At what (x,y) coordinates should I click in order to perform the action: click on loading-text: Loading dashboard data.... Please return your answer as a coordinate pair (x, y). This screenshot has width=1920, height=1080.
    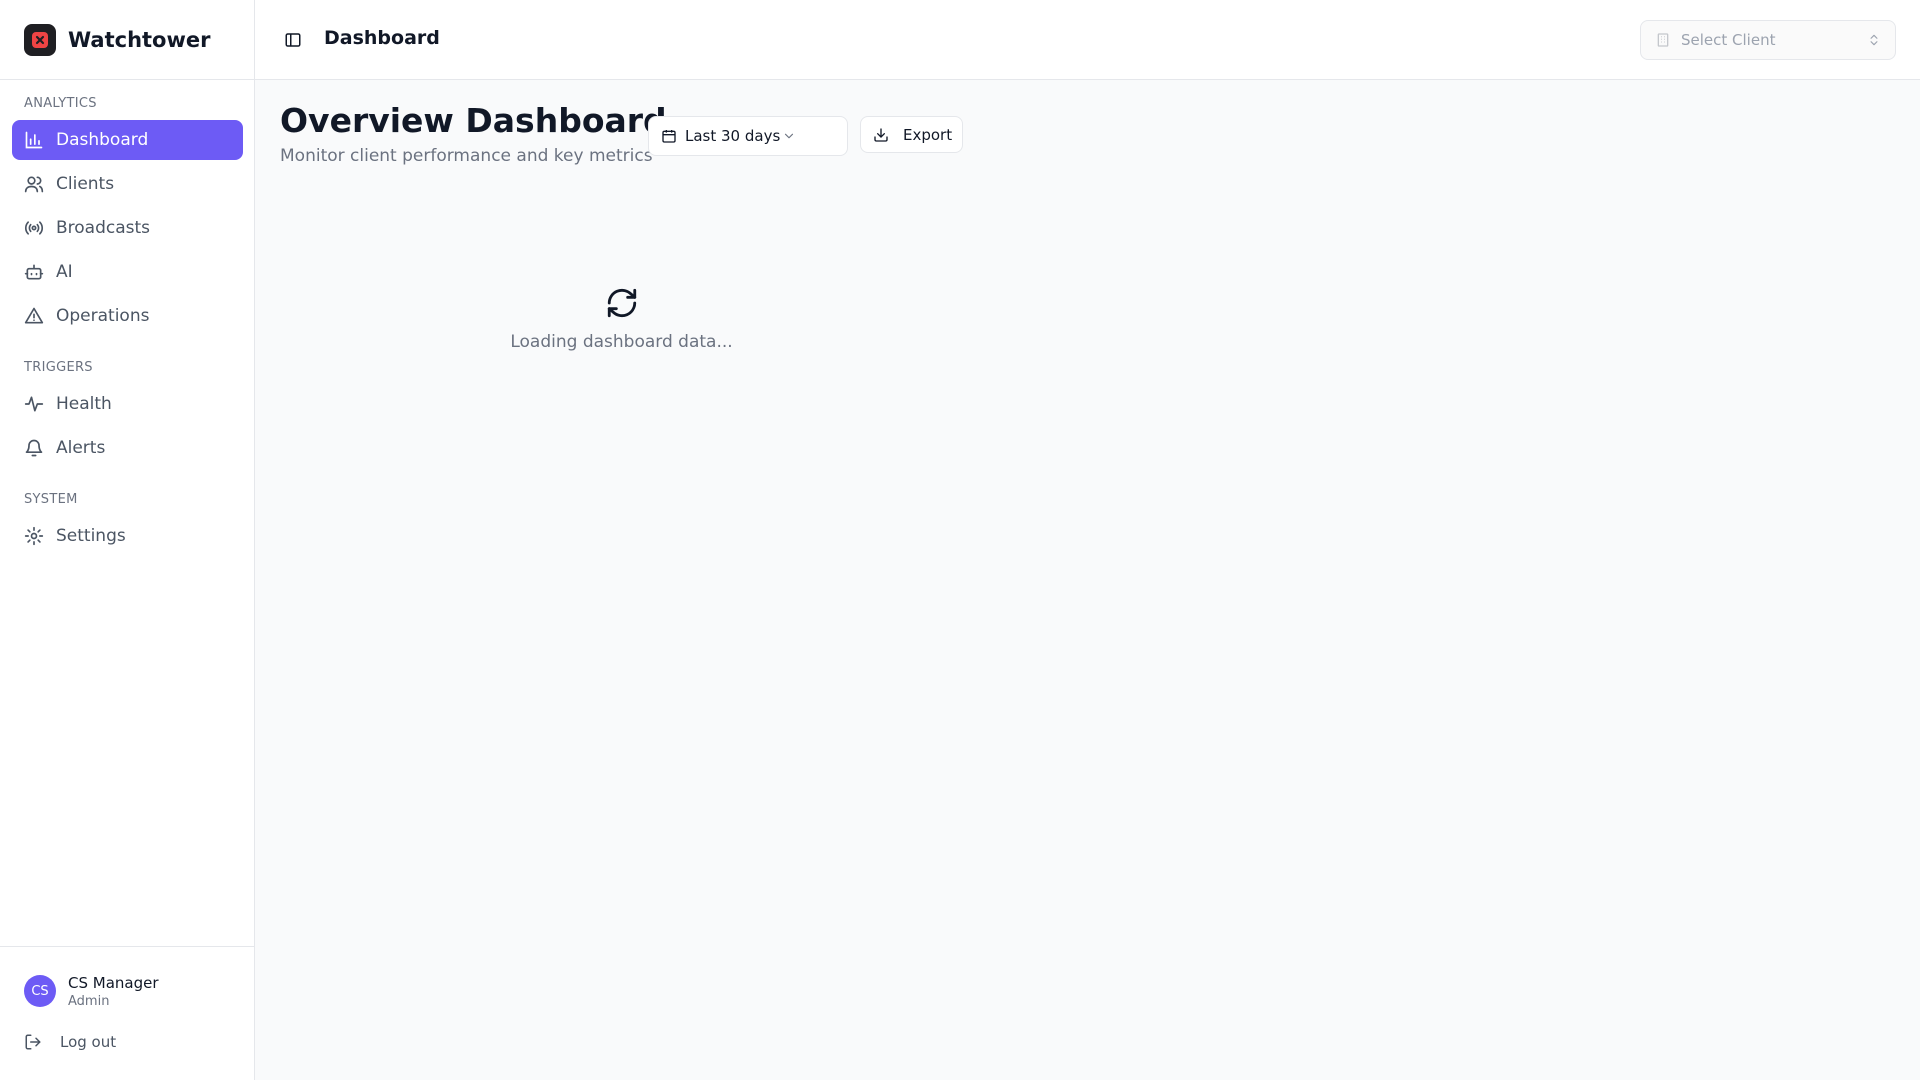
    Looking at the image, I should click on (621, 342).